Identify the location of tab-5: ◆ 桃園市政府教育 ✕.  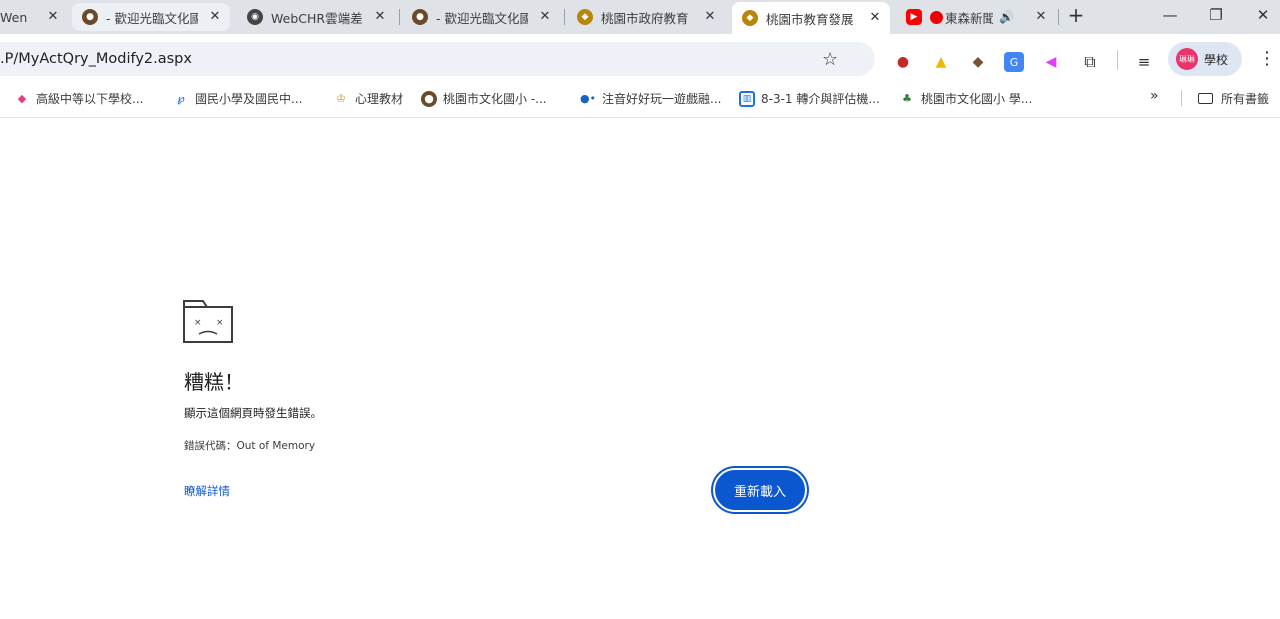
(646, 17).